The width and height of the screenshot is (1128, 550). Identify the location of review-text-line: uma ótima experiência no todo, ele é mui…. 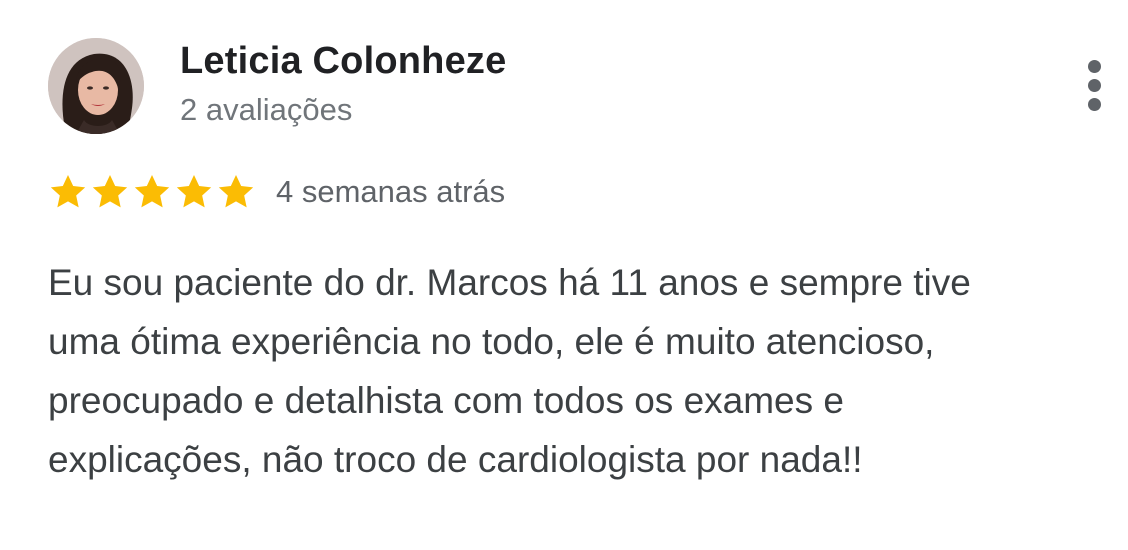
(491, 341).